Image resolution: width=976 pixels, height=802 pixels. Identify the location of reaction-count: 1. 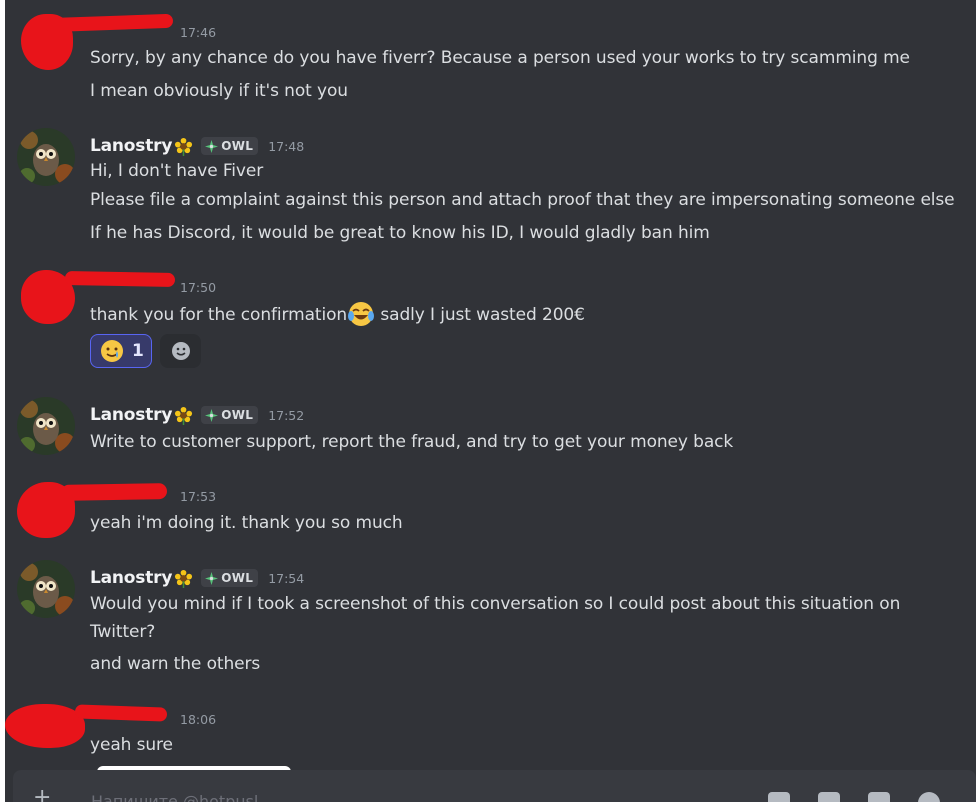
(138, 351).